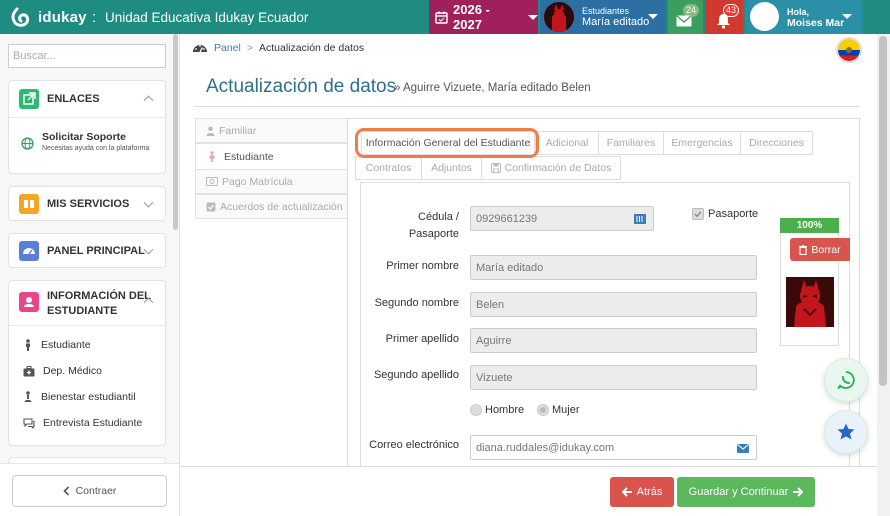  I want to click on radio-selected-icon, so click(543, 410).